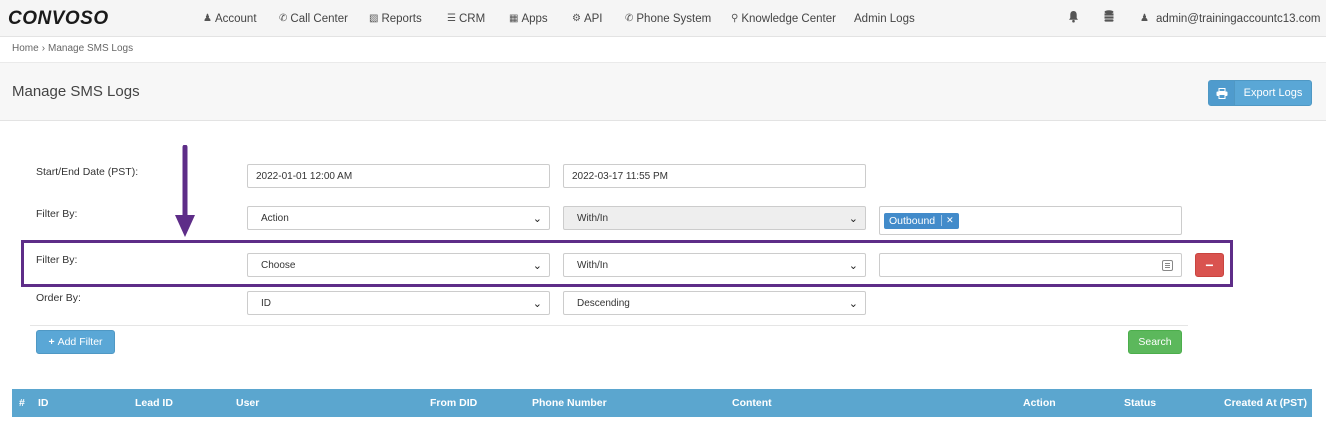 The height and width of the screenshot is (424, 1326). What do you see at coordinates (58, 298) in the screenshot?
I see `order-by-label: Order By:` at bounding box center [58, 298].